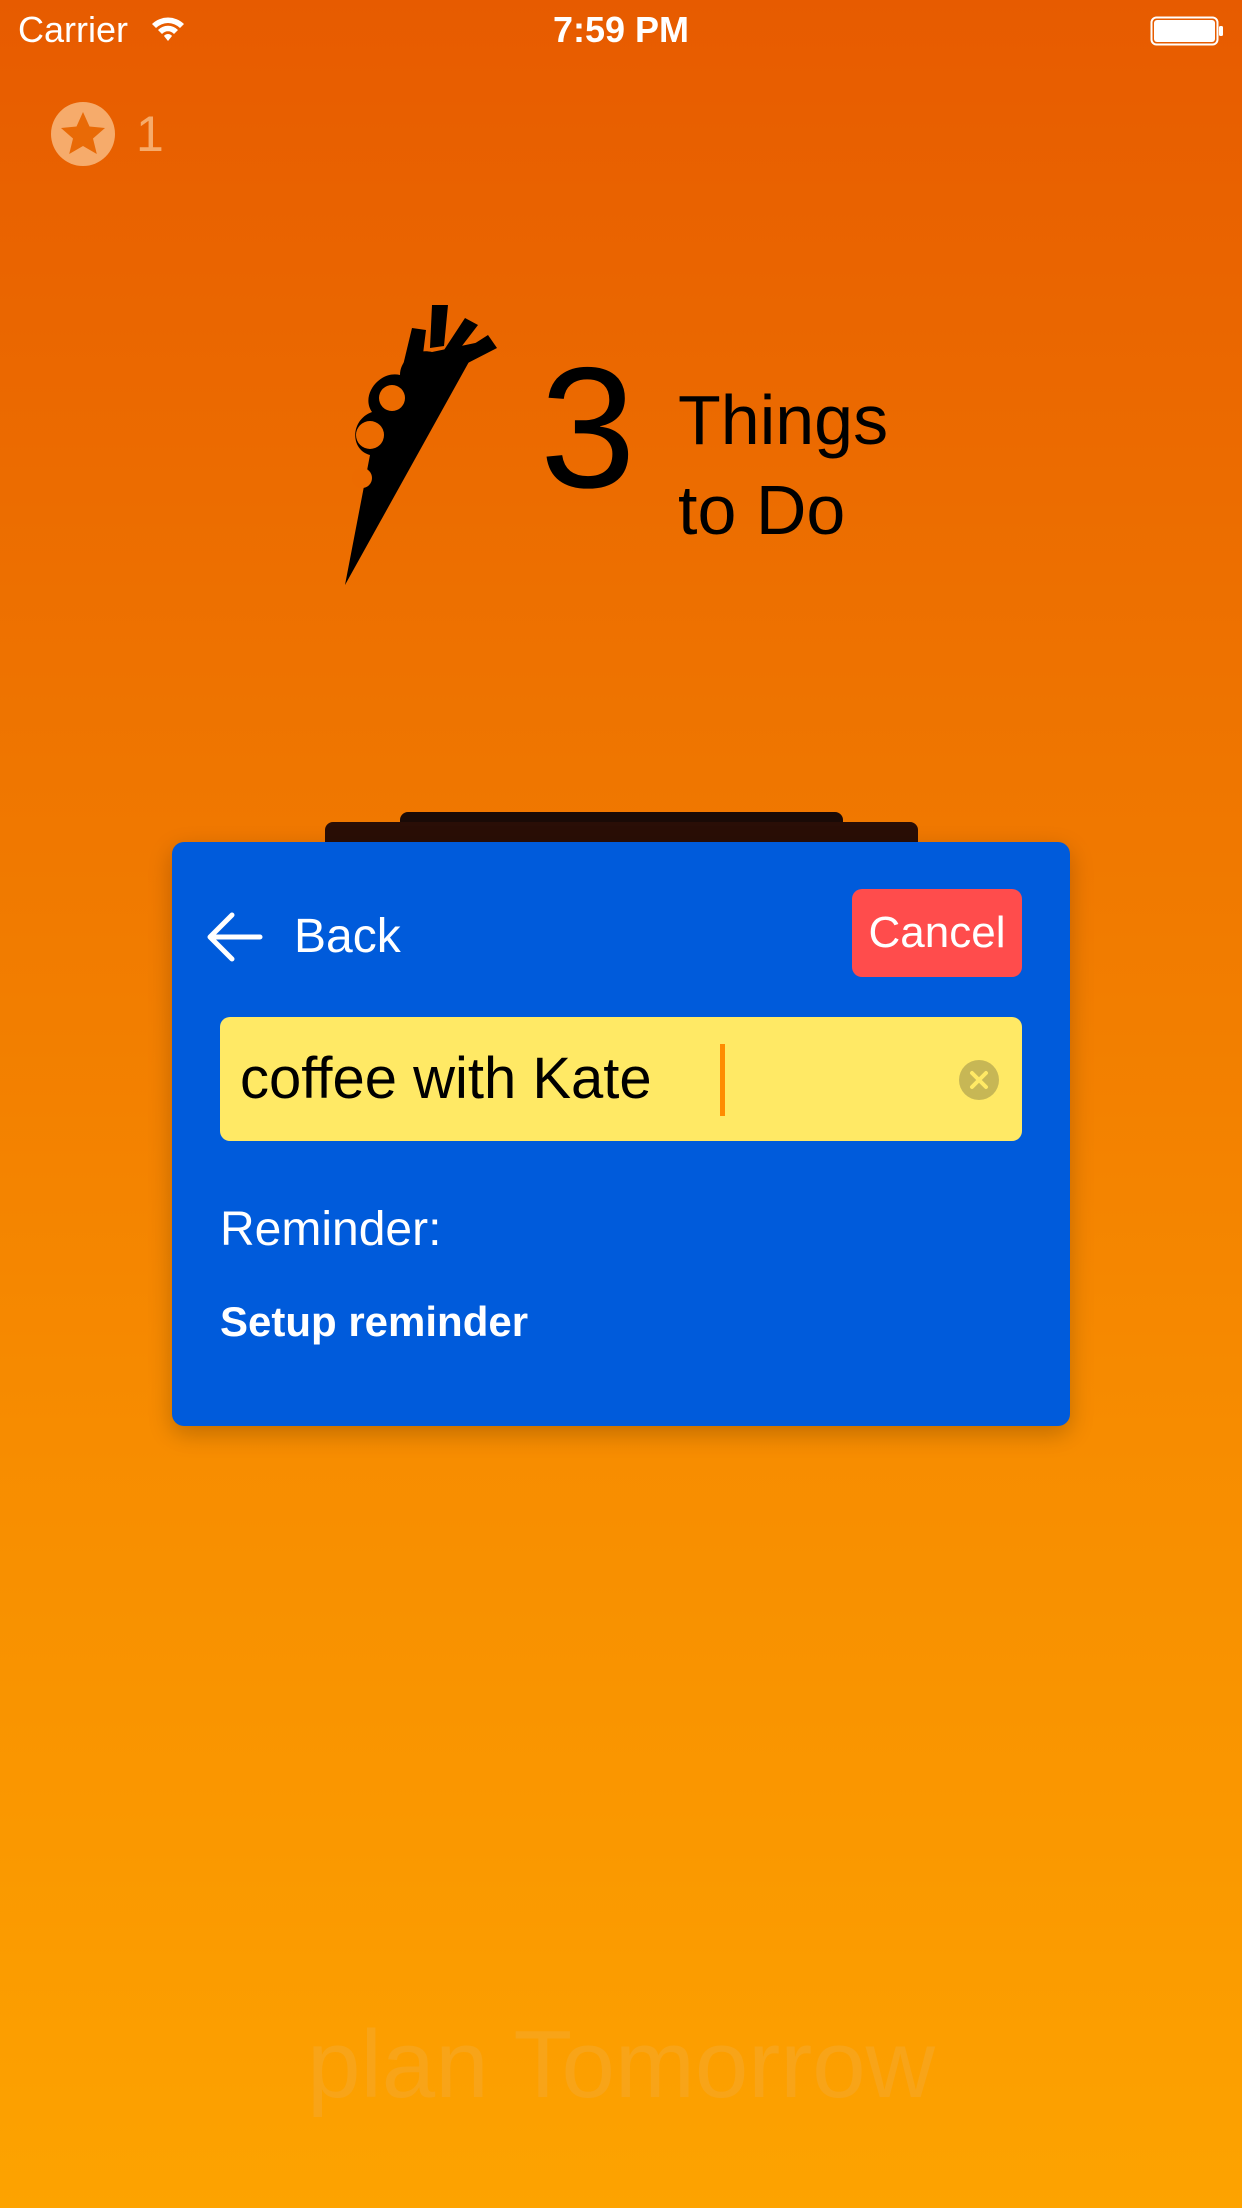 The width and height of the screenshot is (1242, 2208). I want to click on app-logo: 3 Things to Do, so click(640, 450).